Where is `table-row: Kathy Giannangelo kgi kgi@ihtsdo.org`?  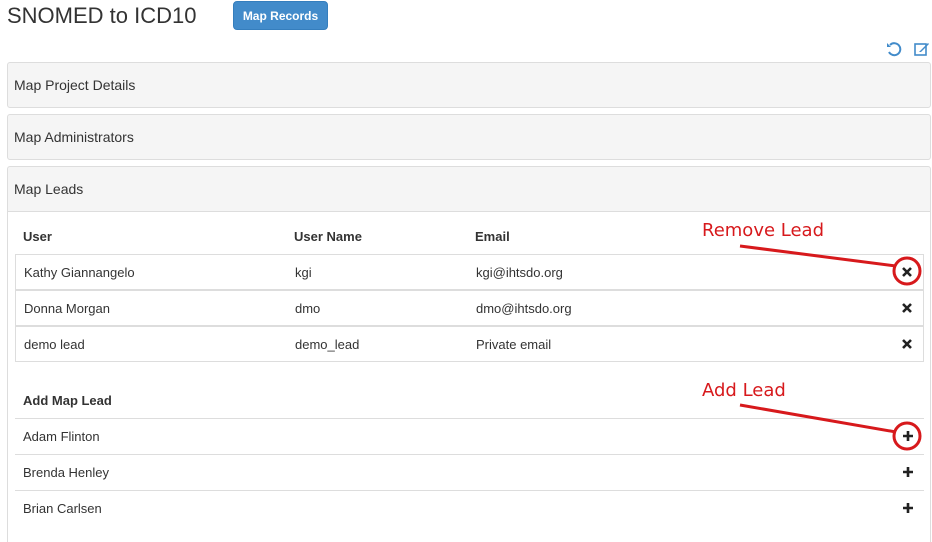 table-row: Kathy Giannangelo kgi kgi@ihtsdo.org is located at coordinates (469, 272).